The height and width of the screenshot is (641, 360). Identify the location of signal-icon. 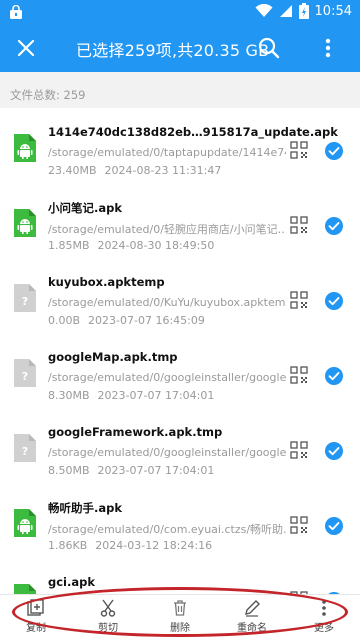
(285, 11).